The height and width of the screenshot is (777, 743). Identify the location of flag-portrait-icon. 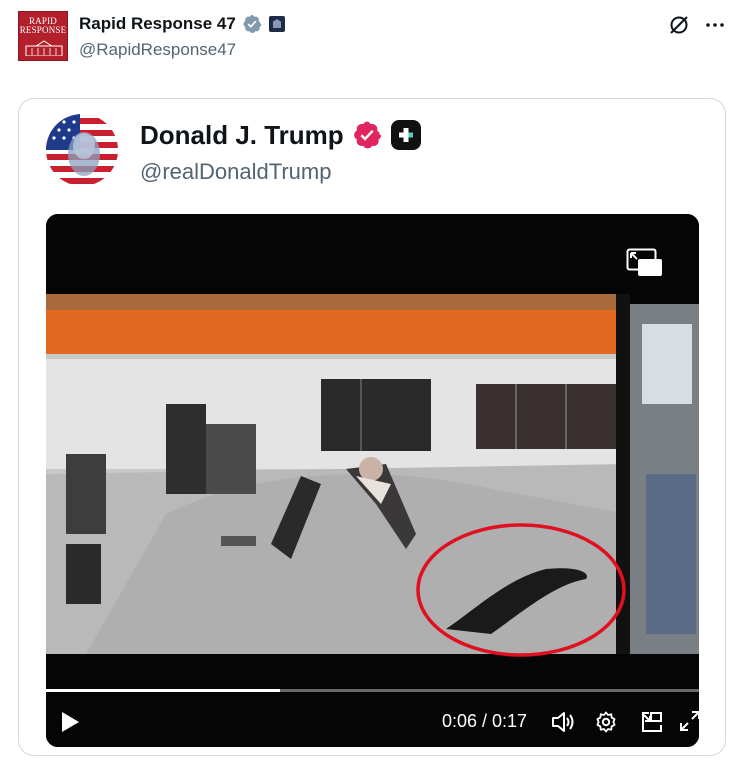
(82, 150).